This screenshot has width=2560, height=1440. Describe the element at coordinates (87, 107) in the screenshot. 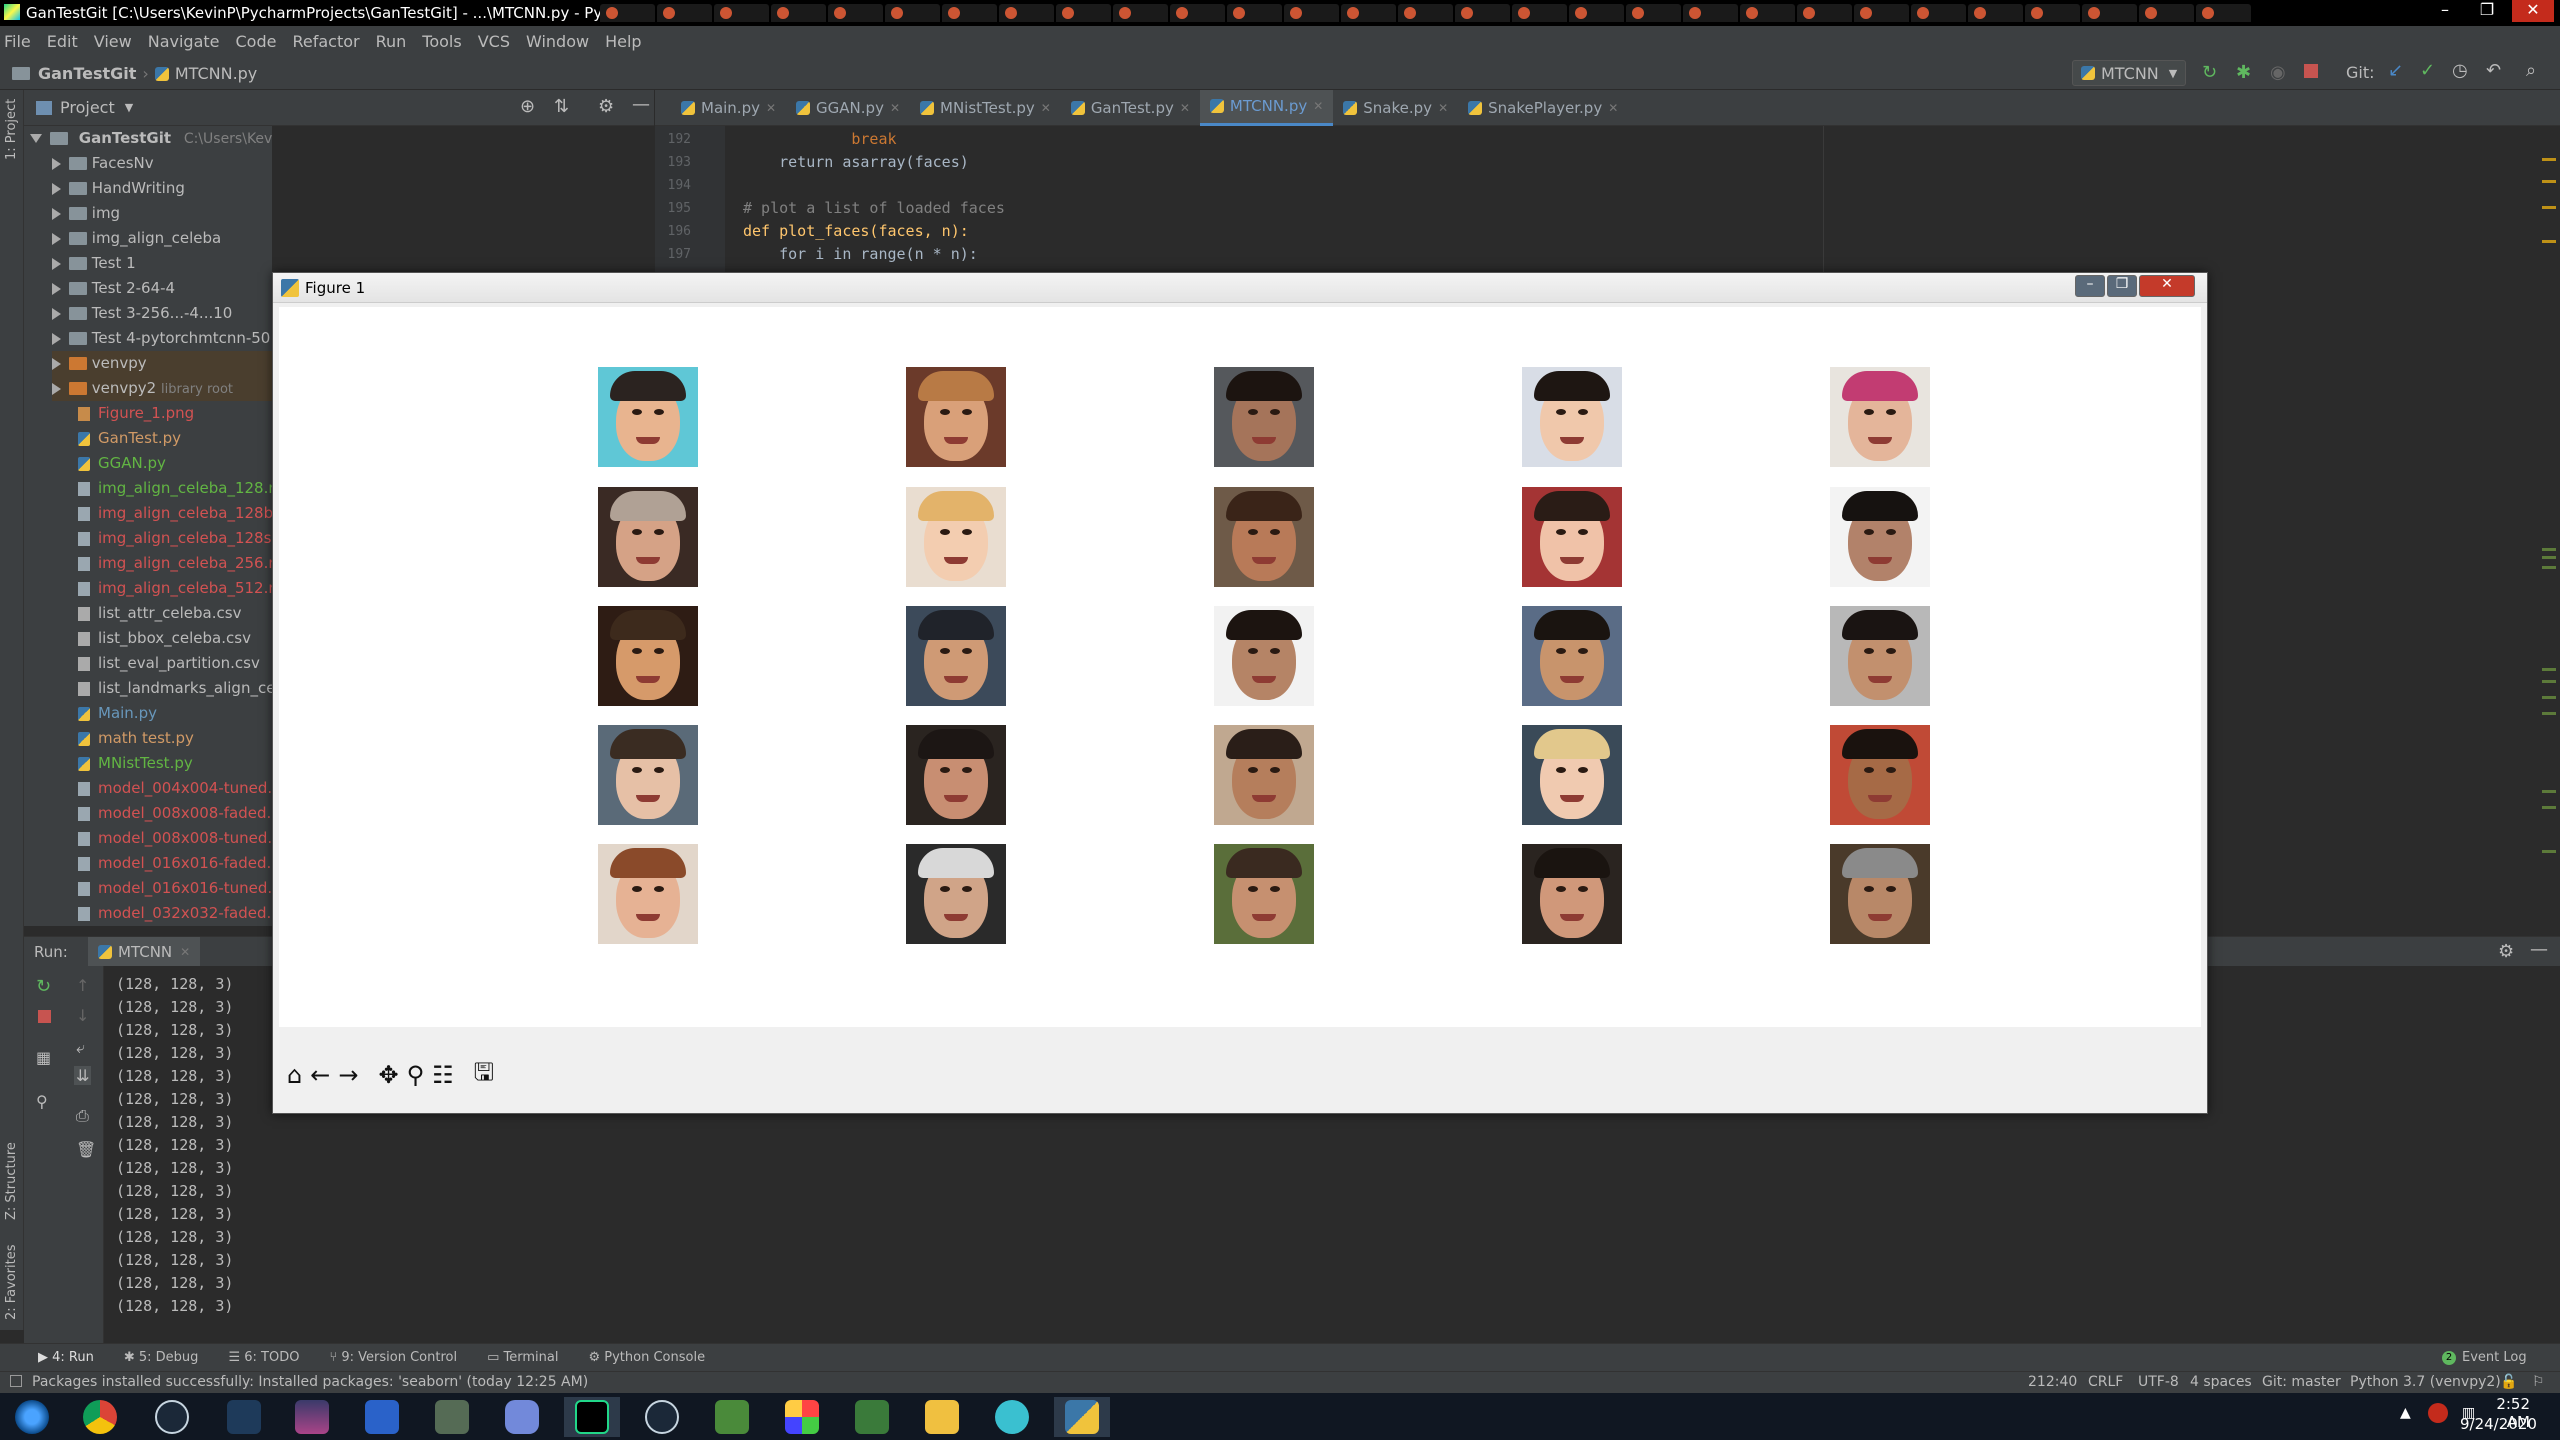

I see `project-panel-title: Project` at that location.